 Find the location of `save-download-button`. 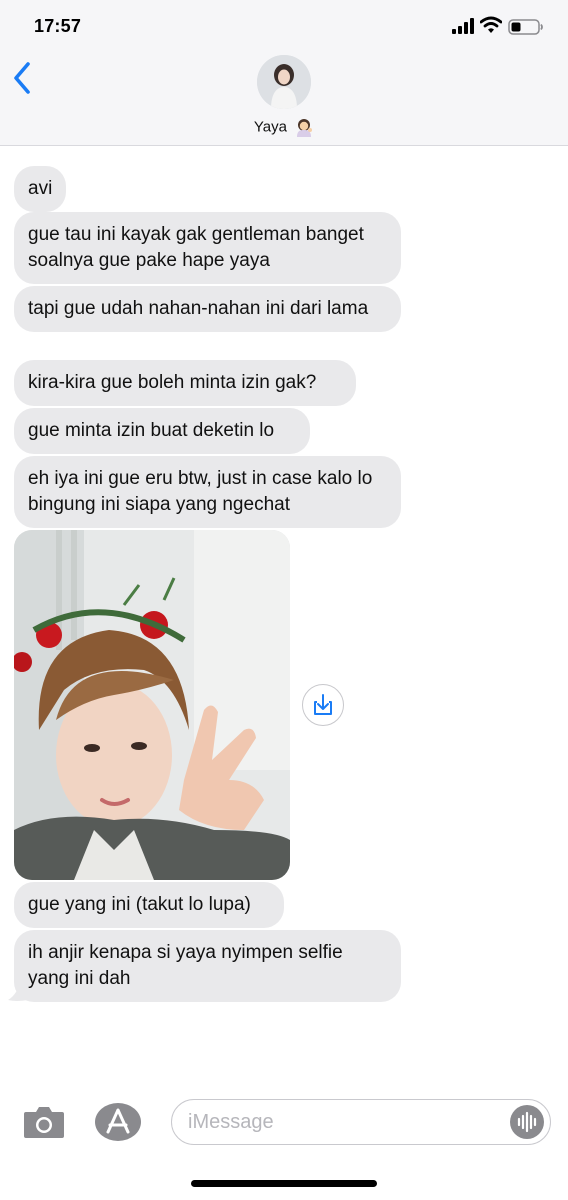

save-download-button is located at coordinates (323, 705).